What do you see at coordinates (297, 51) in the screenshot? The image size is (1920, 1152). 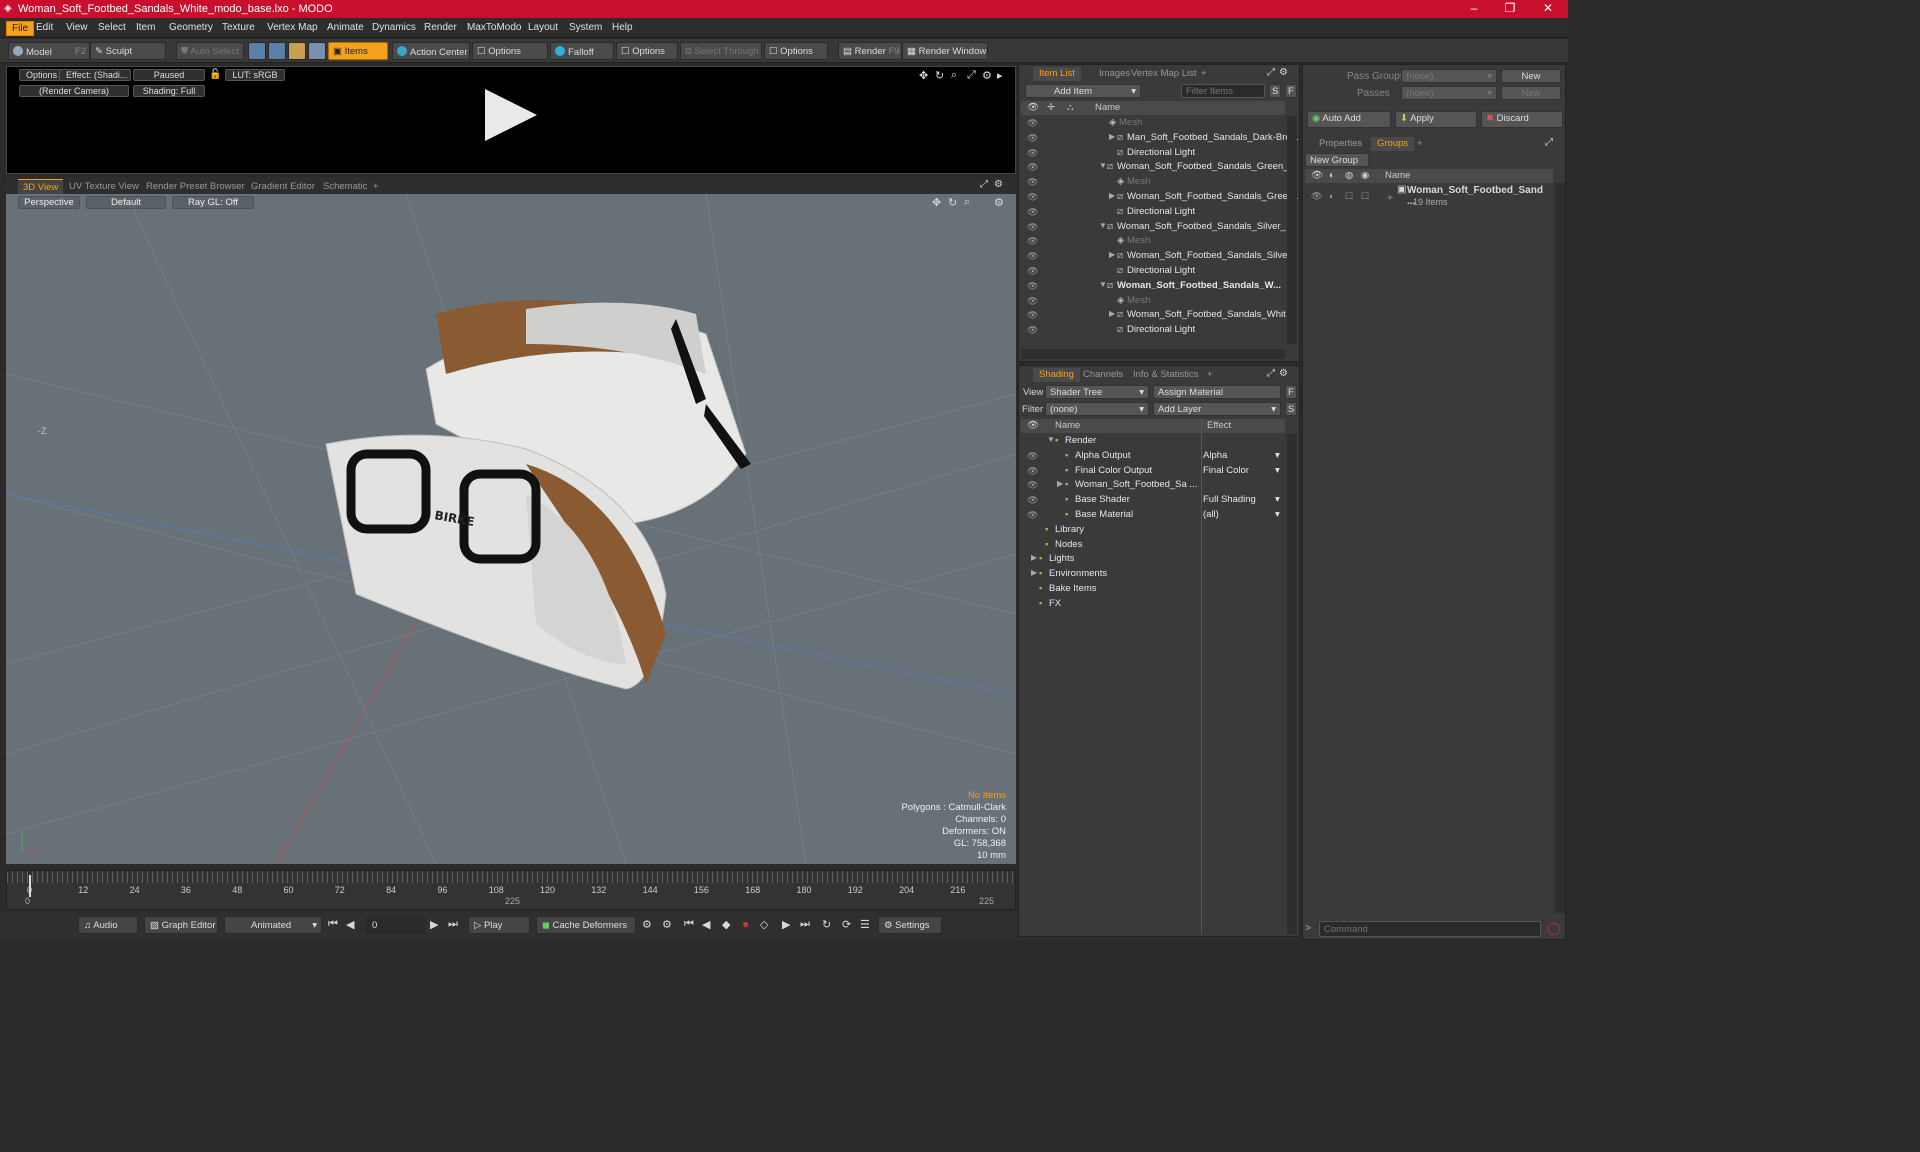 I see `polygons-mode-icon` at bounding box center [297, 51].